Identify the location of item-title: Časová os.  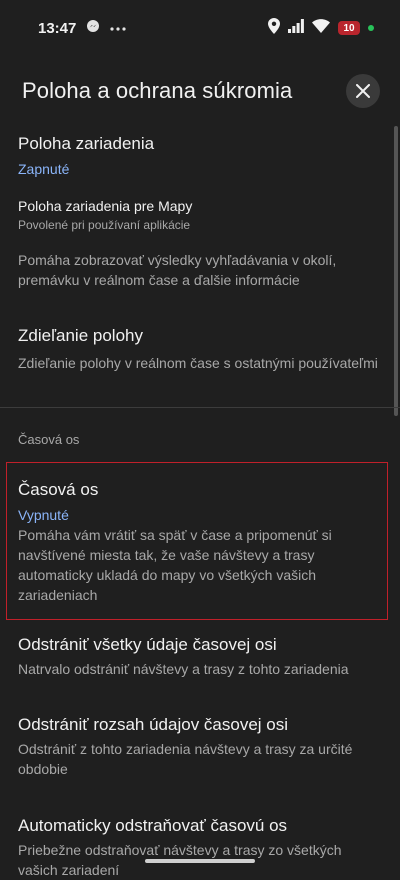
(58, 489).